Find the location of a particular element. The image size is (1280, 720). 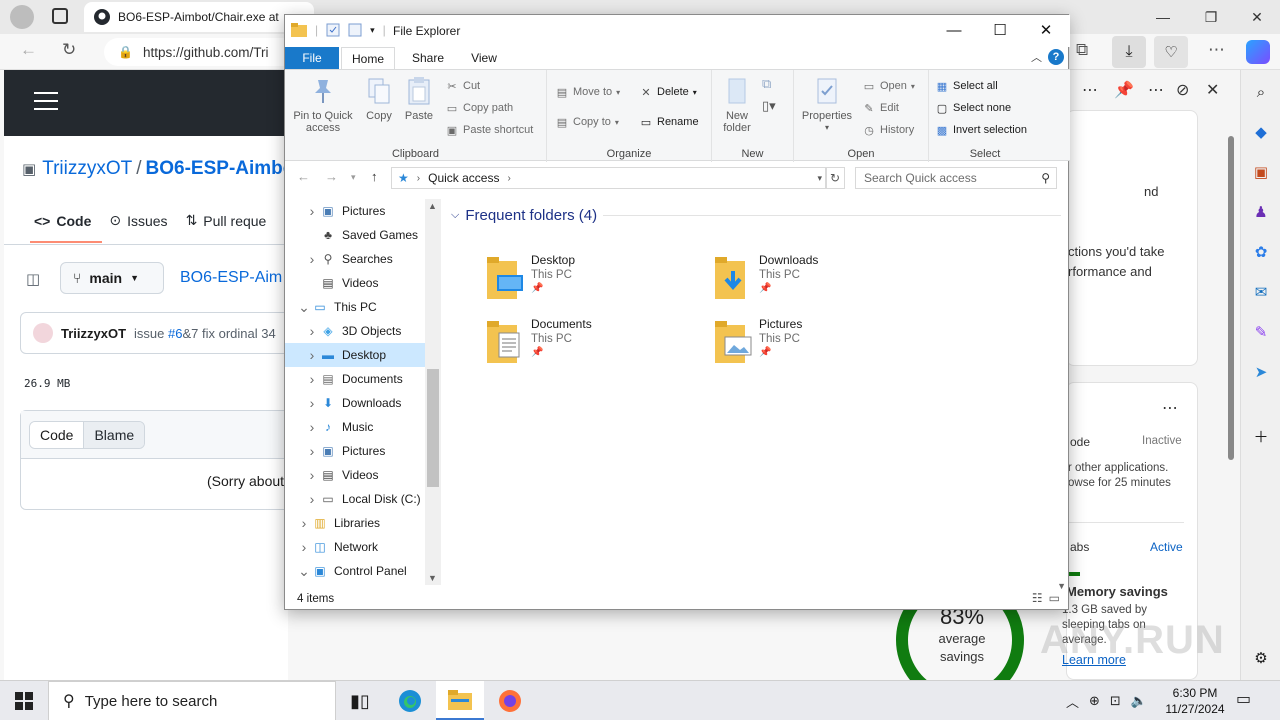

microsoft365-icon: ✿ is located at coordinates (1261, 252).